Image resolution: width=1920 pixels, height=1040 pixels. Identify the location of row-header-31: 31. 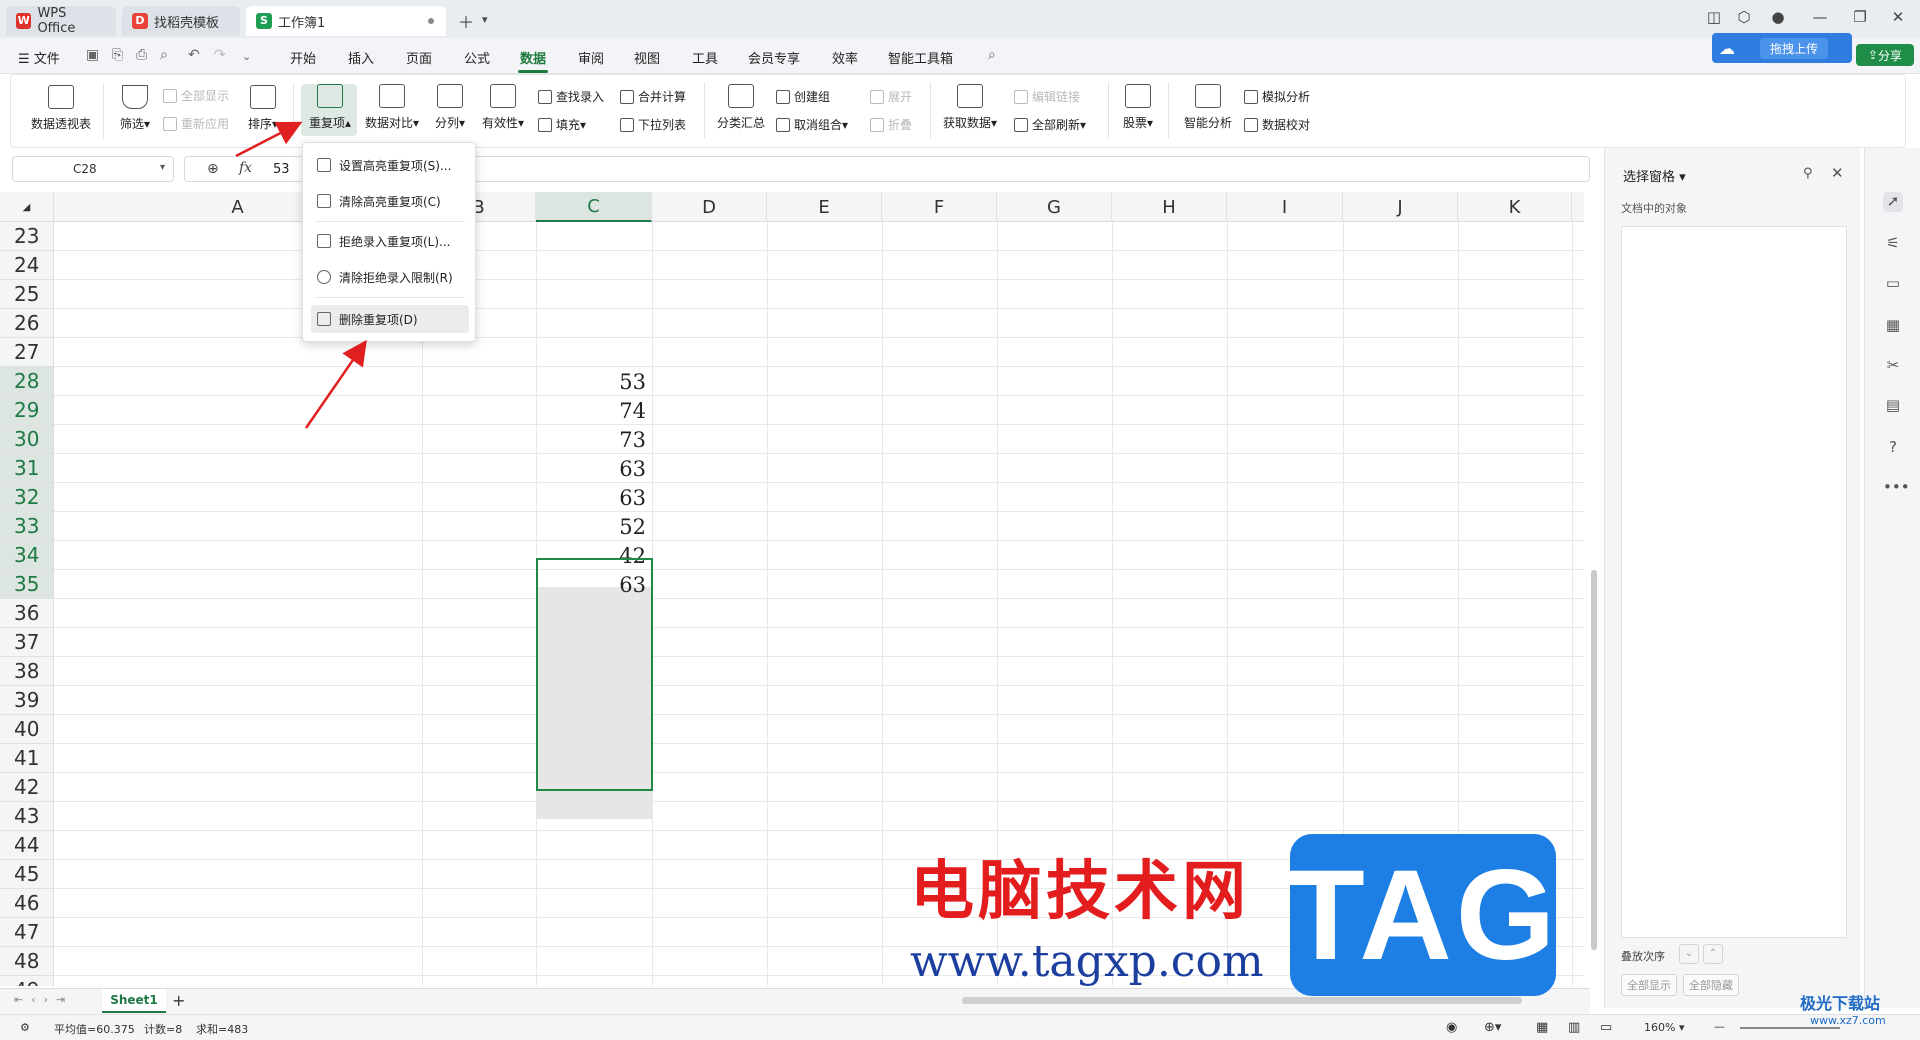
(27, 468).